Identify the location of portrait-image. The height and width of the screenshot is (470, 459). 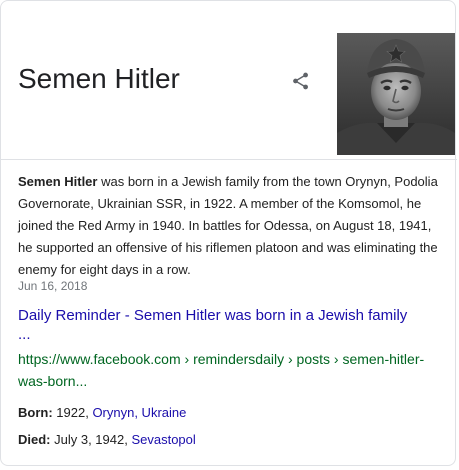
(396, 94).